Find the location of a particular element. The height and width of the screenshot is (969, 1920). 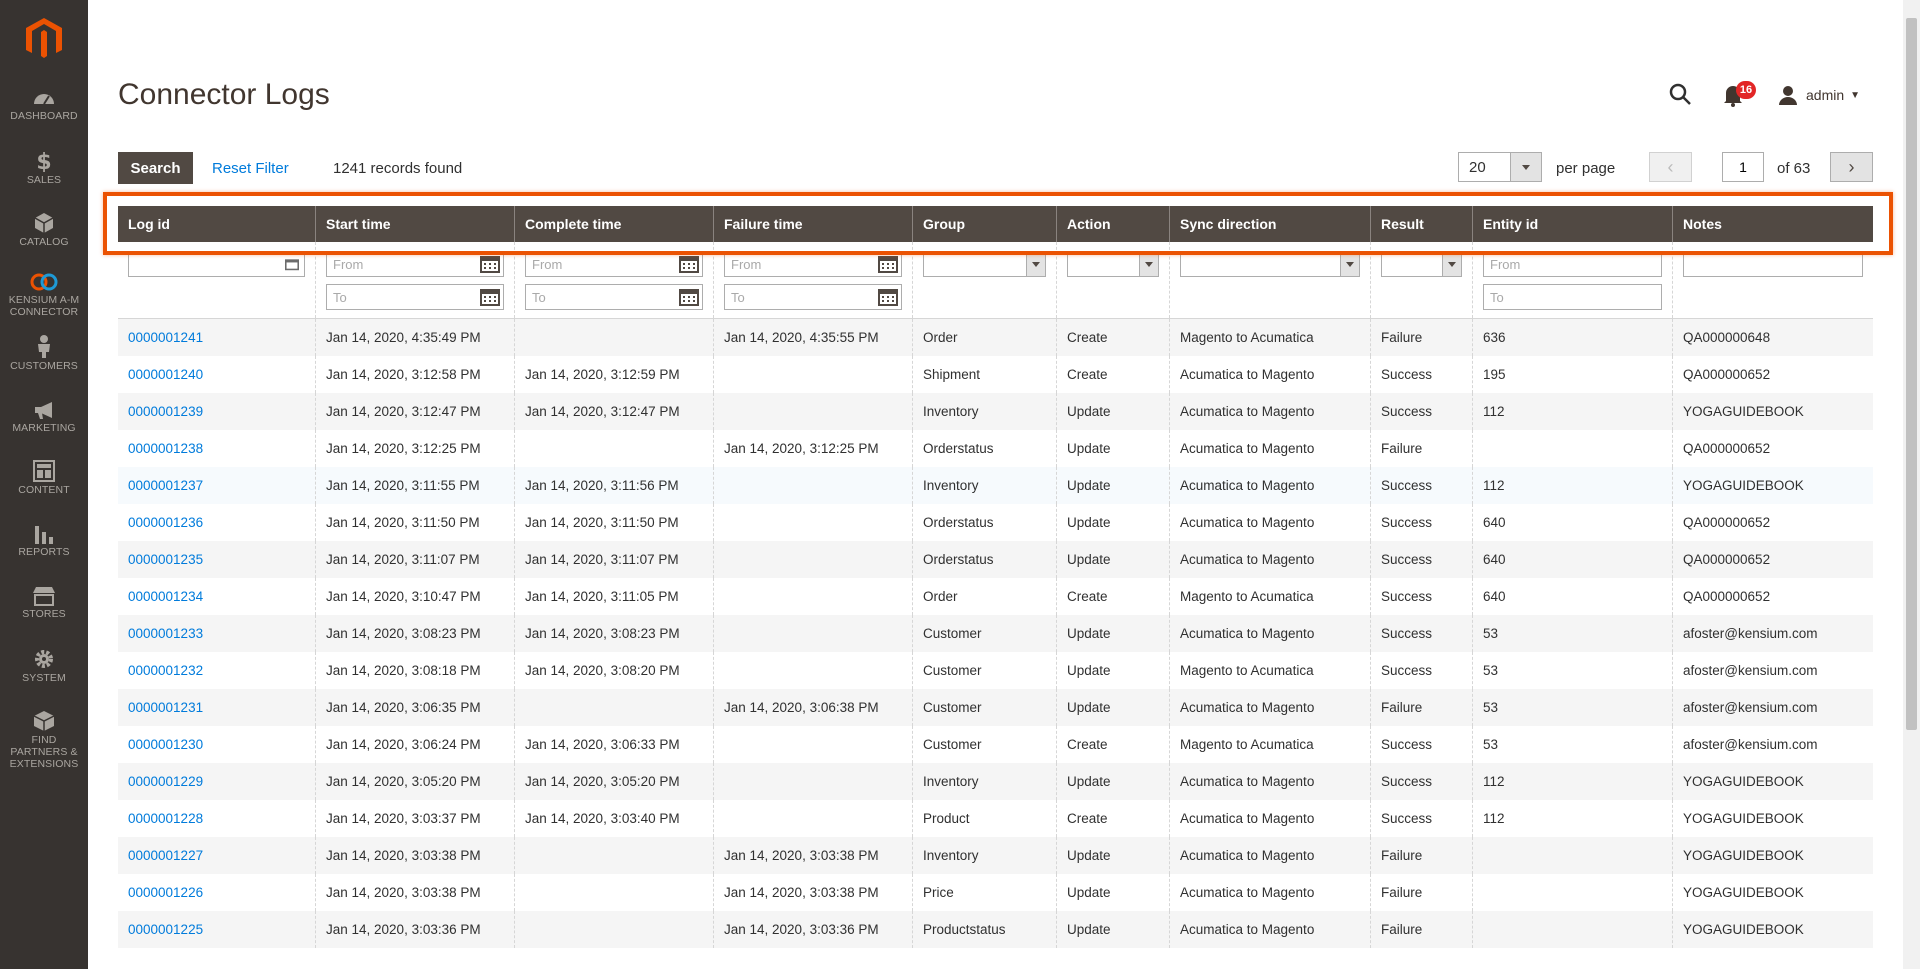

log-id-link: 0000001232 is located at coordinates (217, 670).